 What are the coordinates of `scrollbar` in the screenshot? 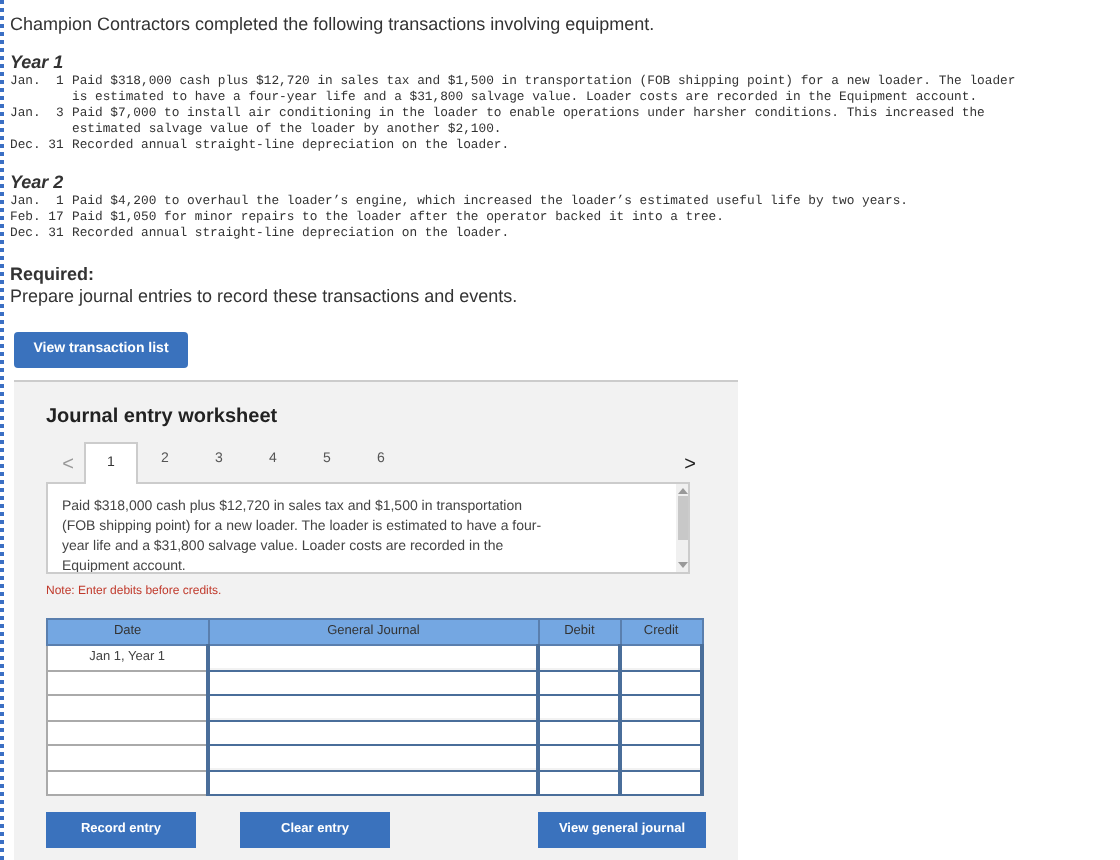 It's located at (682, 528).